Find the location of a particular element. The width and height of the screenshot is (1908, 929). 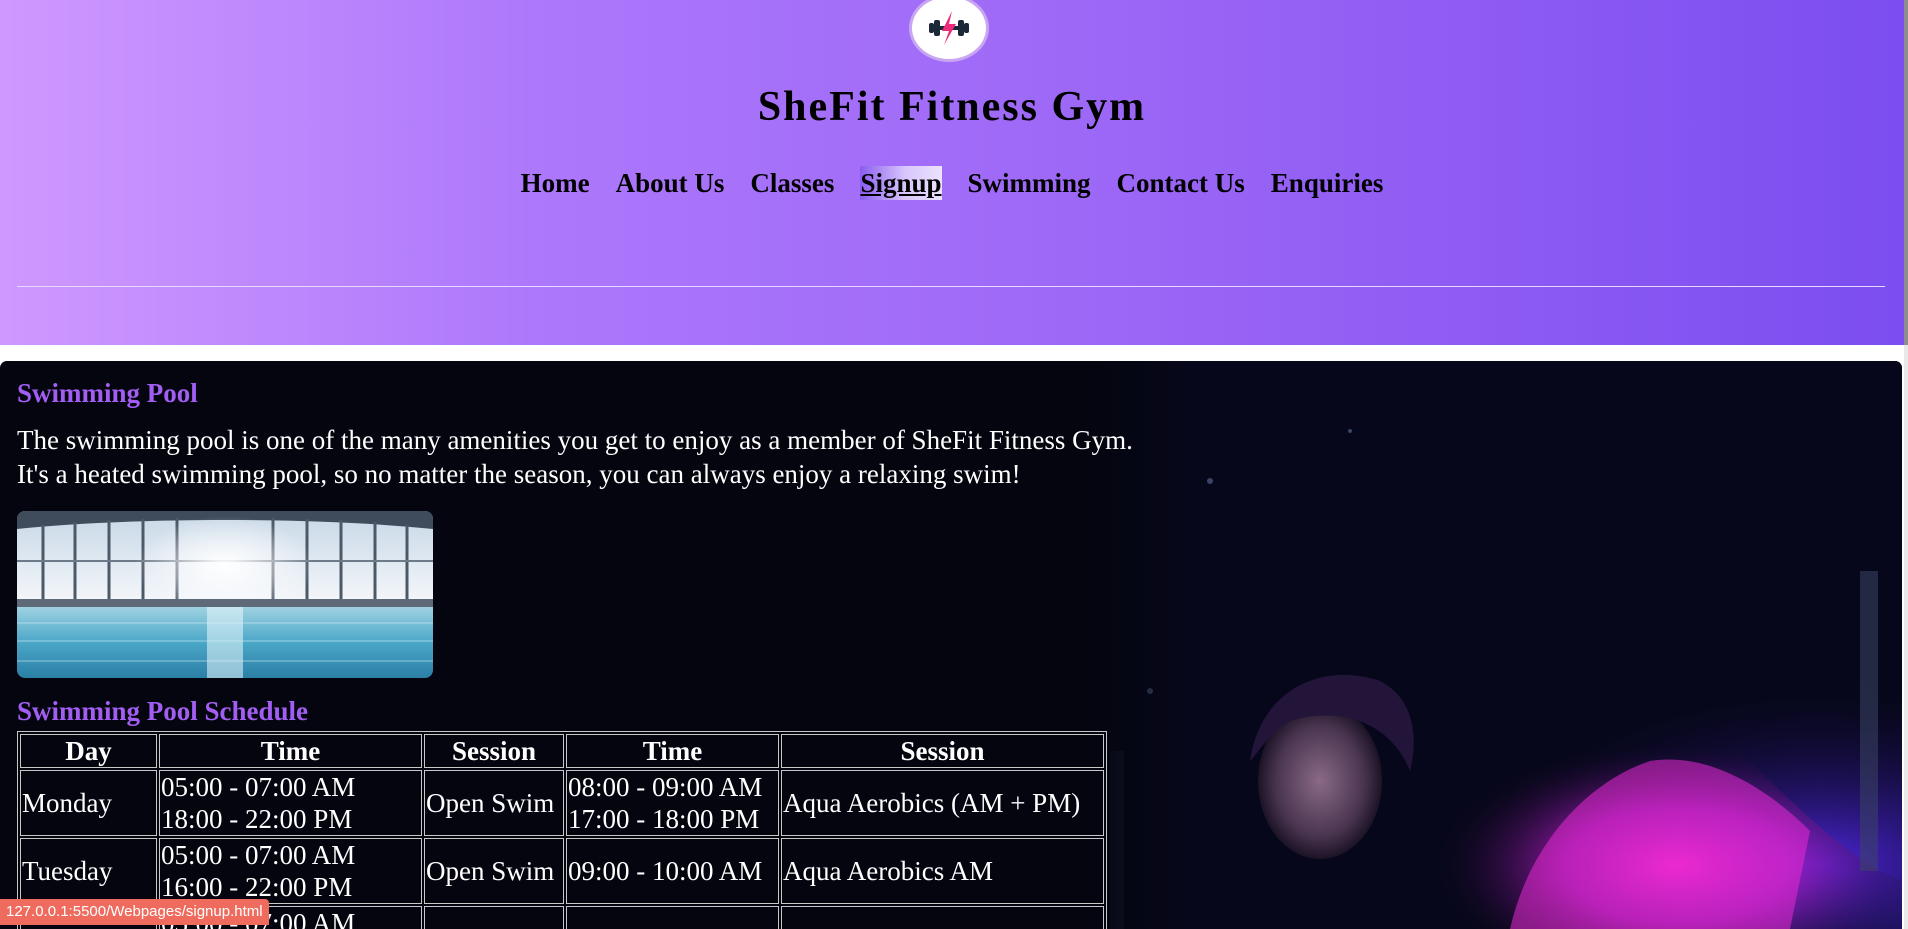

page-scrollbar-thumb is located at coordinates (1906, 172).